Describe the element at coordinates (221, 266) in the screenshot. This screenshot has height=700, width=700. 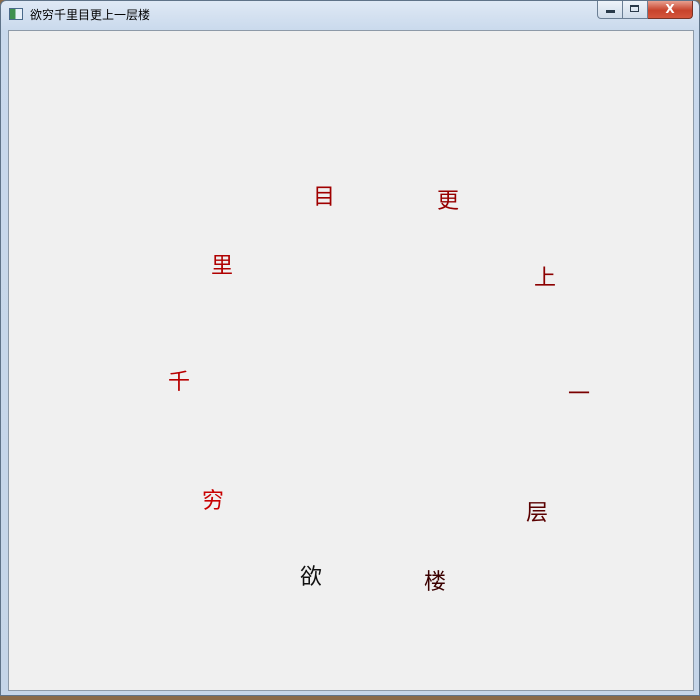
I see `poem-char-4: 里` at that location.